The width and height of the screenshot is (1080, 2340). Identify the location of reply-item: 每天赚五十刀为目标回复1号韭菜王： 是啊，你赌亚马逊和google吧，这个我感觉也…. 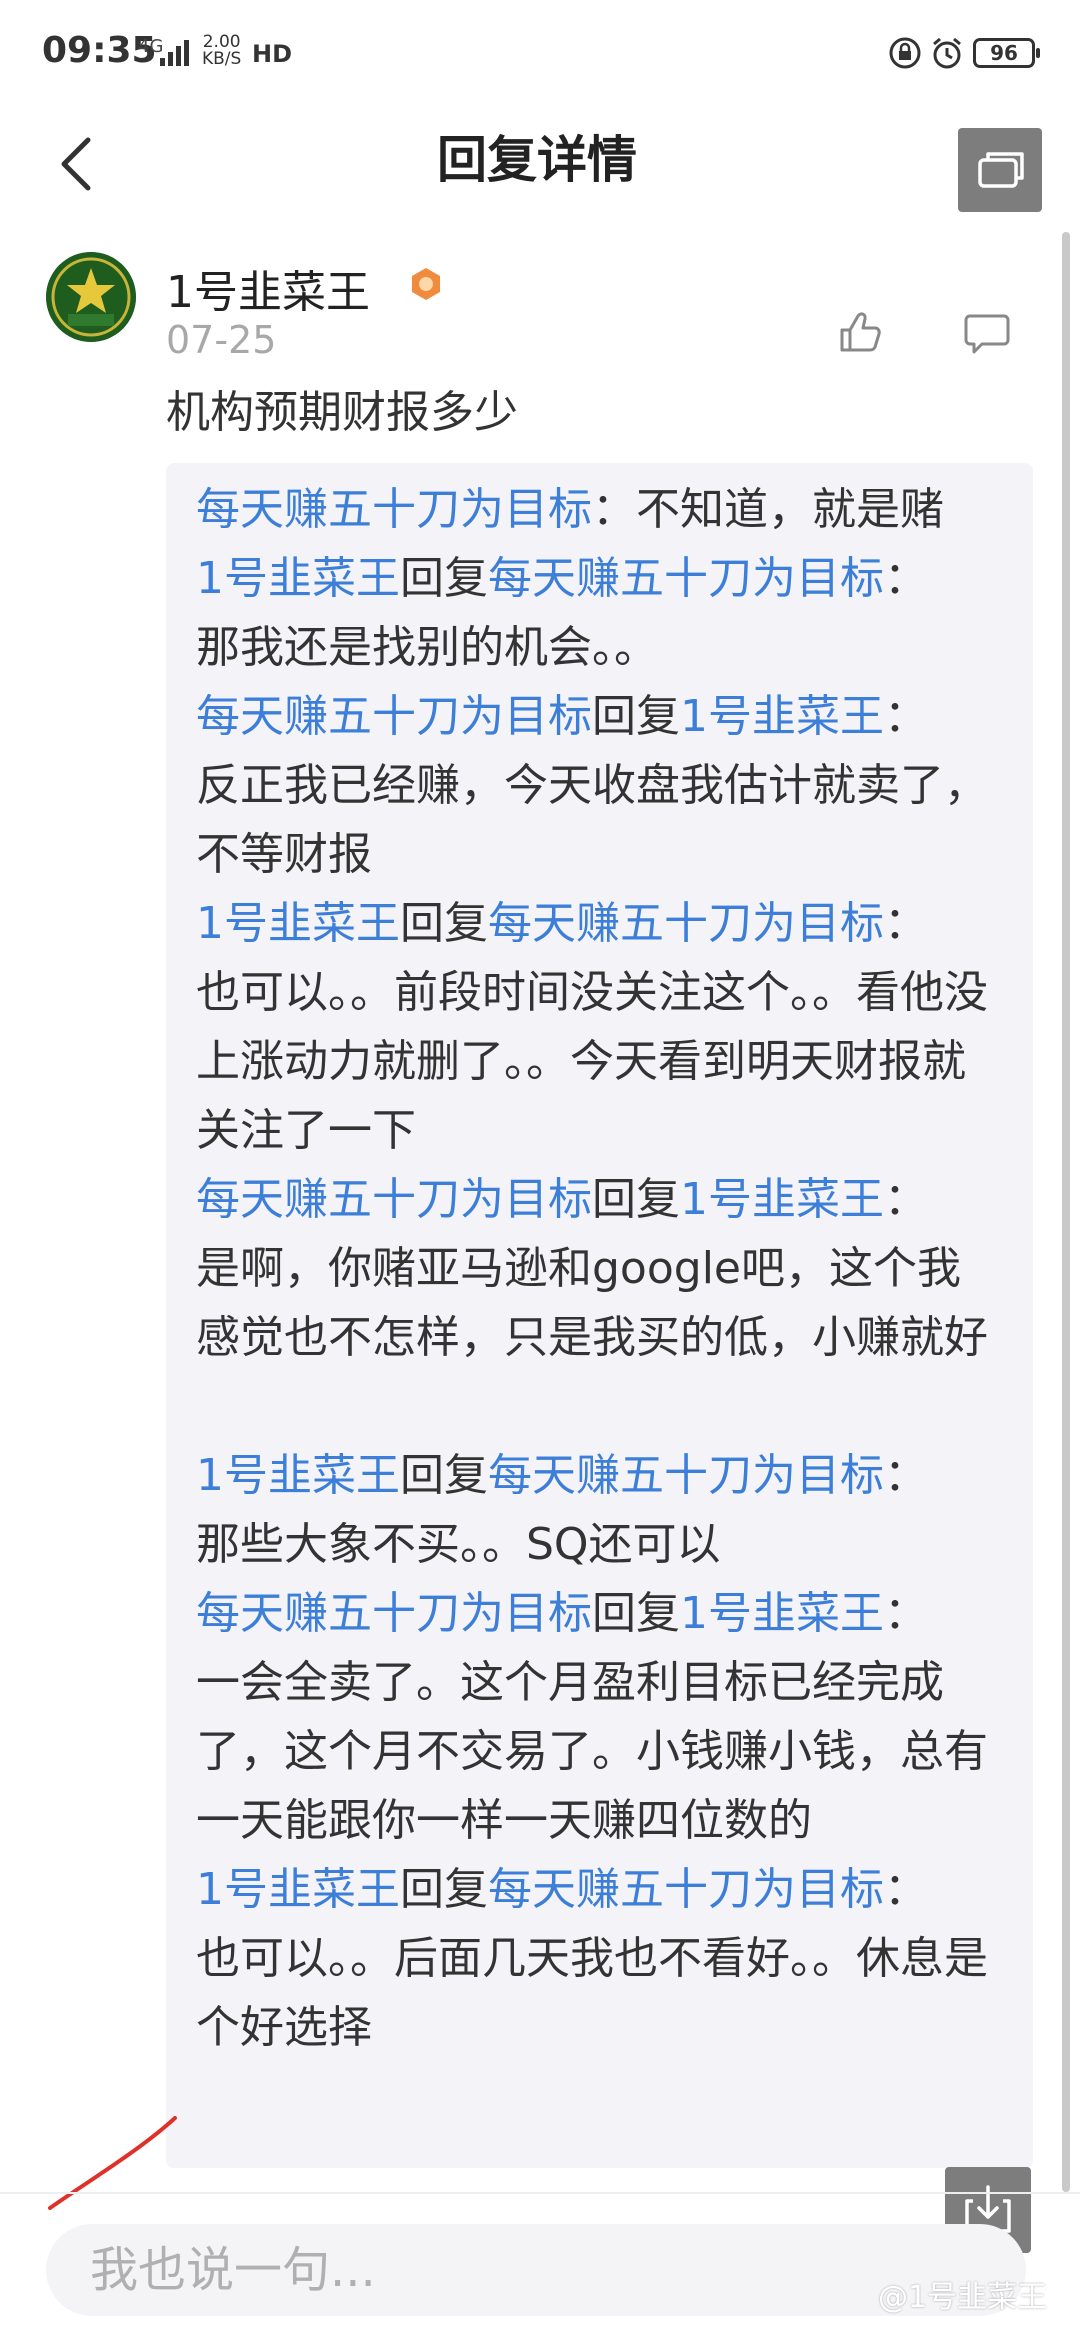
(596, 1268).